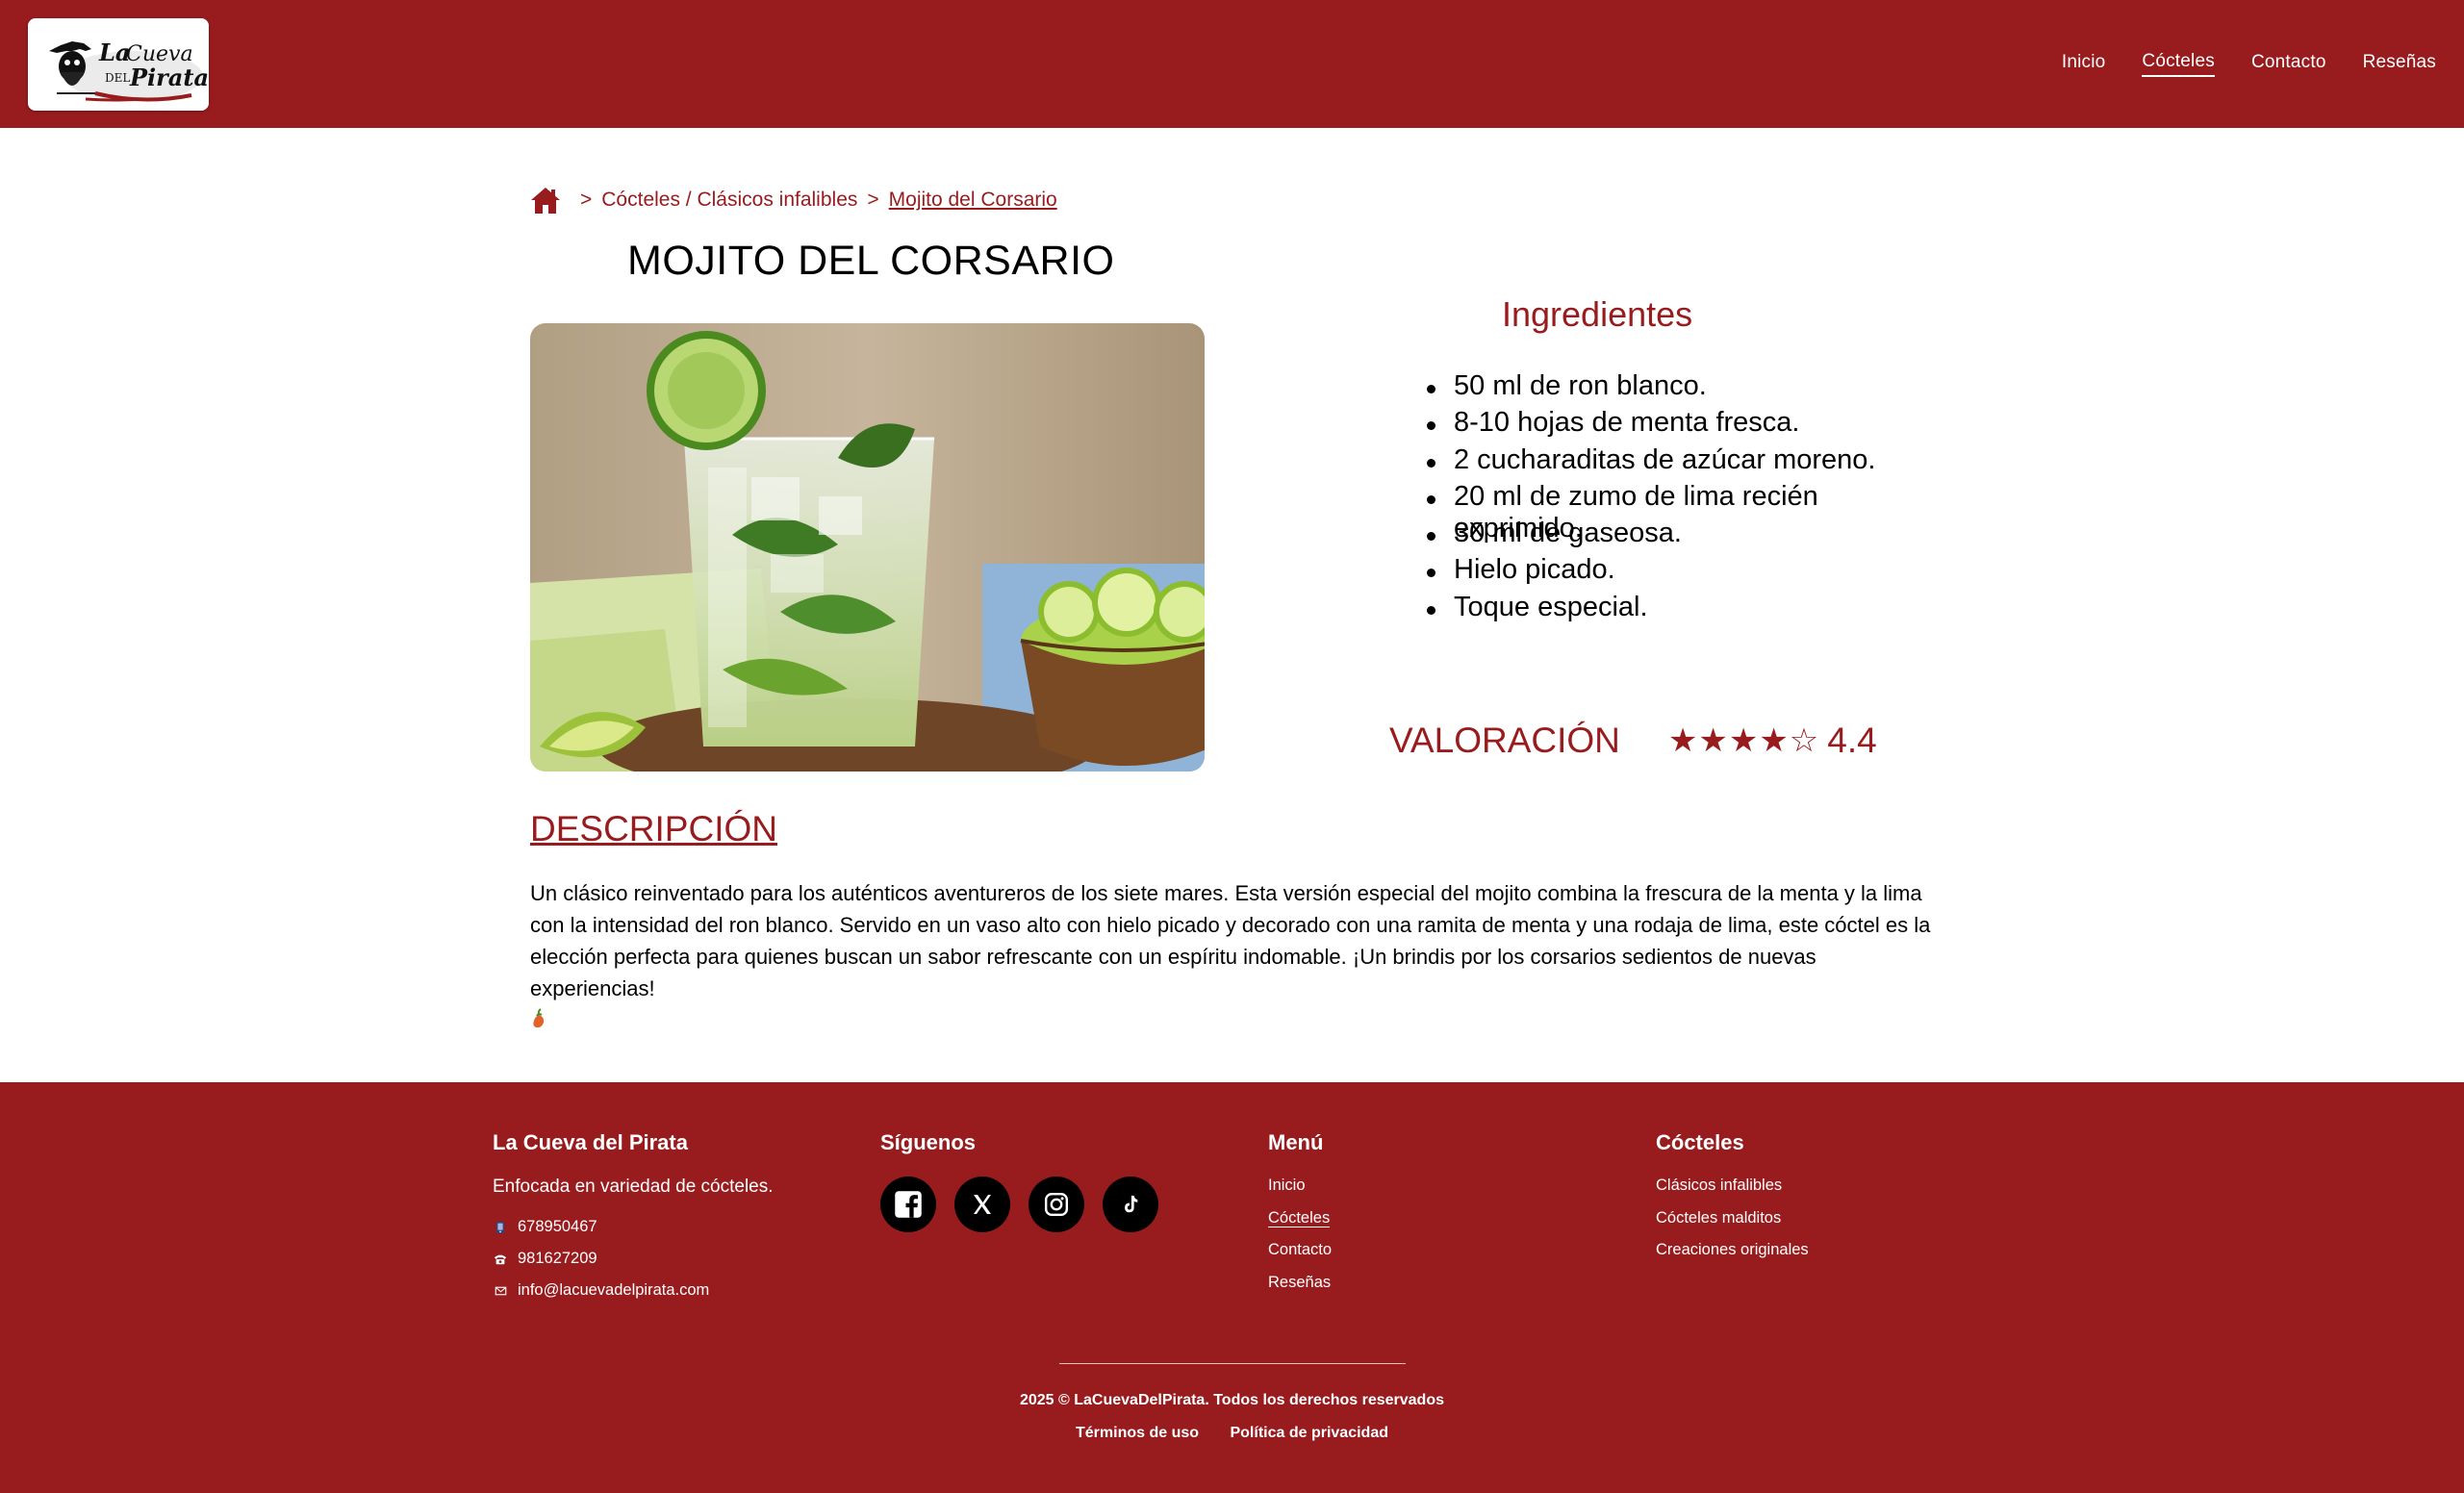 The width and height of the screenshot is (2464, 1493). What do you see at coordinates (590, 1142) in the screenshot?
I see `footer-about-title: La Cueva del Pirata` at bounding box center [590, 1142].